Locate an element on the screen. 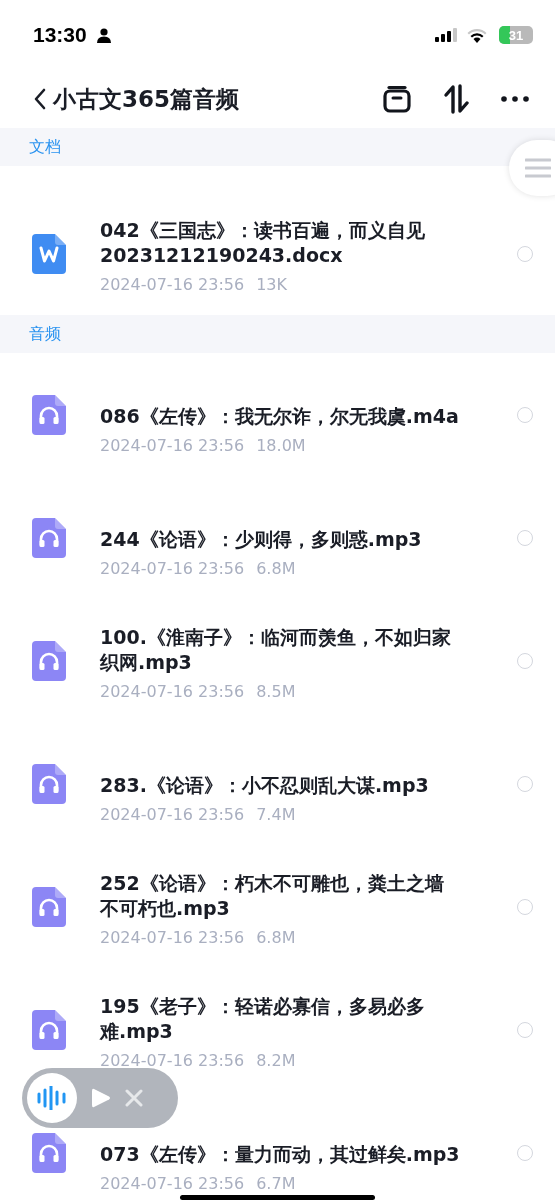  file-size: 8.5M is located at coordinates (276, 691).